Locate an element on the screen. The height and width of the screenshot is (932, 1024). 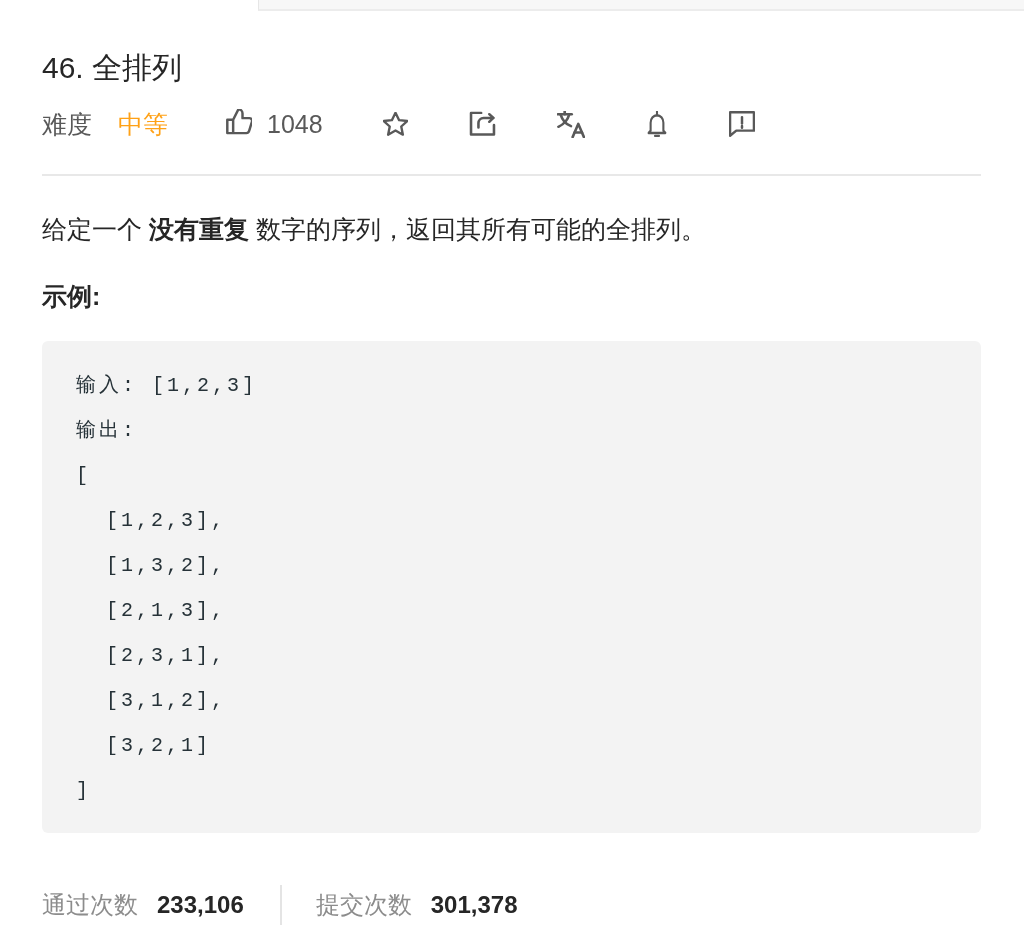
star-icon is located at coordinates (395, 124).